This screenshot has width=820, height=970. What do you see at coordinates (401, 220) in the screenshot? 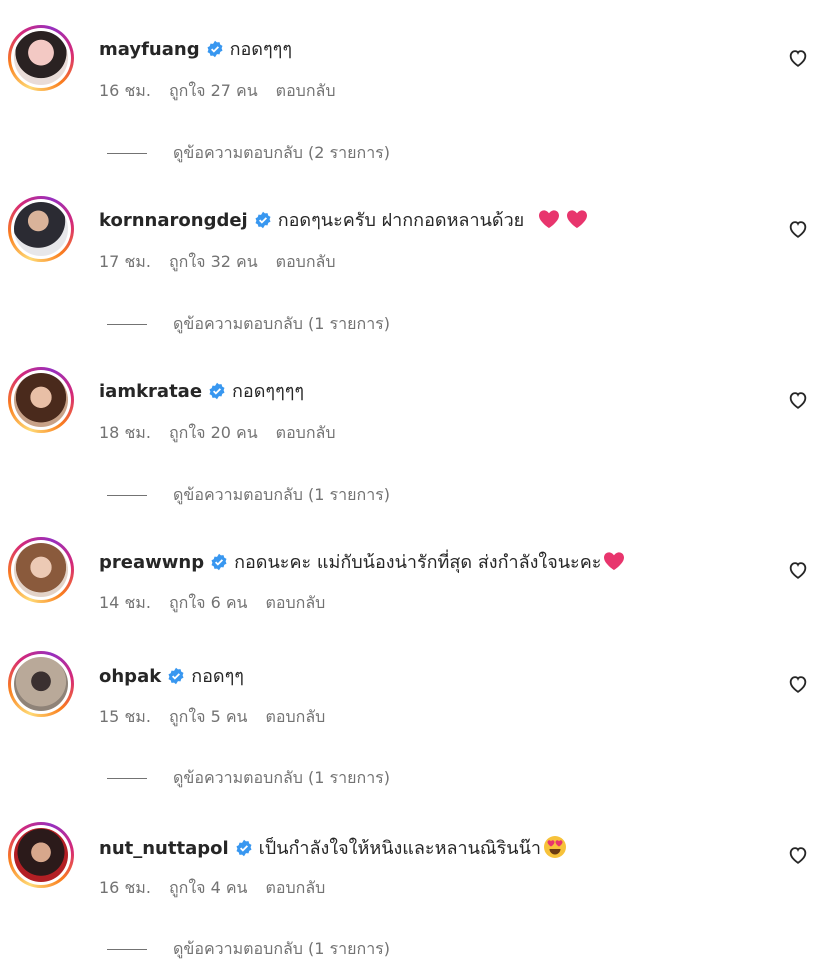
I see `comment-text: กอดๆนะครับ ฝากกอดหลานด้วย` at bounding box center [401, 220].